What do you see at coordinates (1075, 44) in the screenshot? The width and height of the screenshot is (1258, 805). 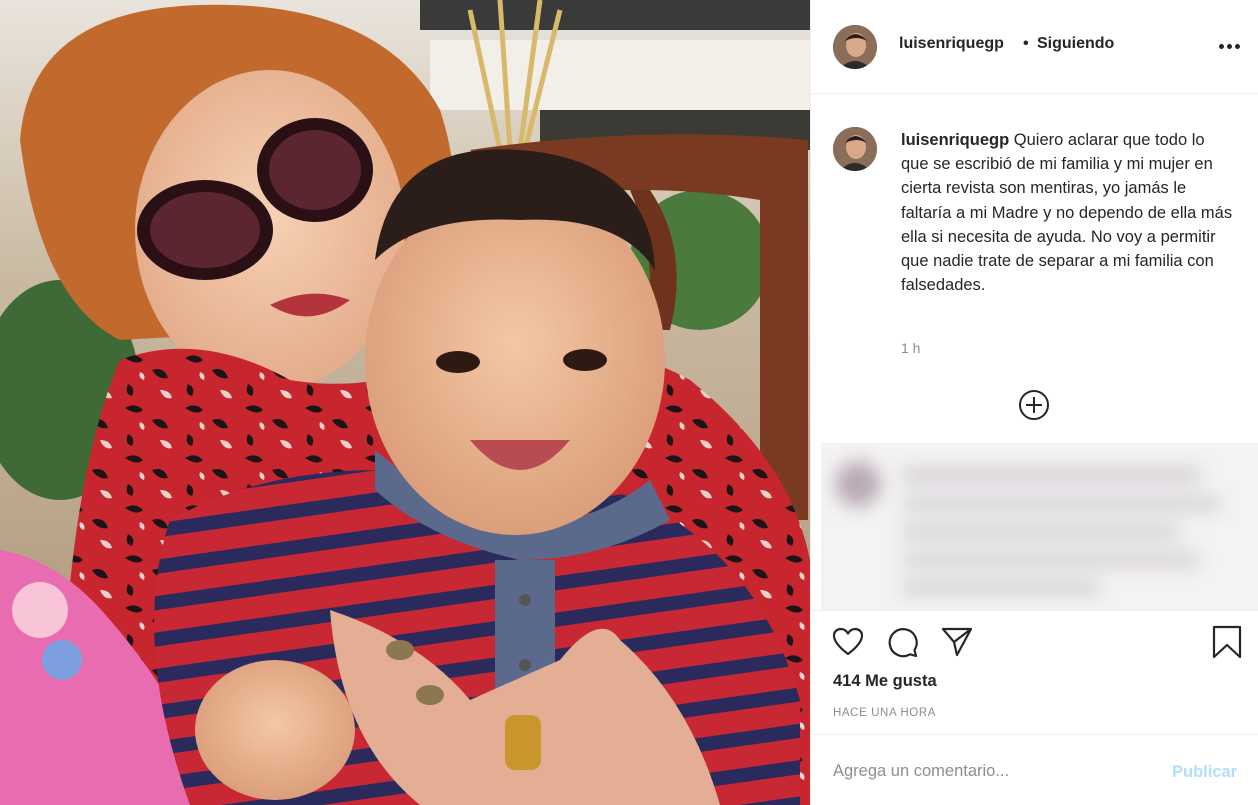 I see `following-button: Siguiendo` at bounding box center [1075, 44].